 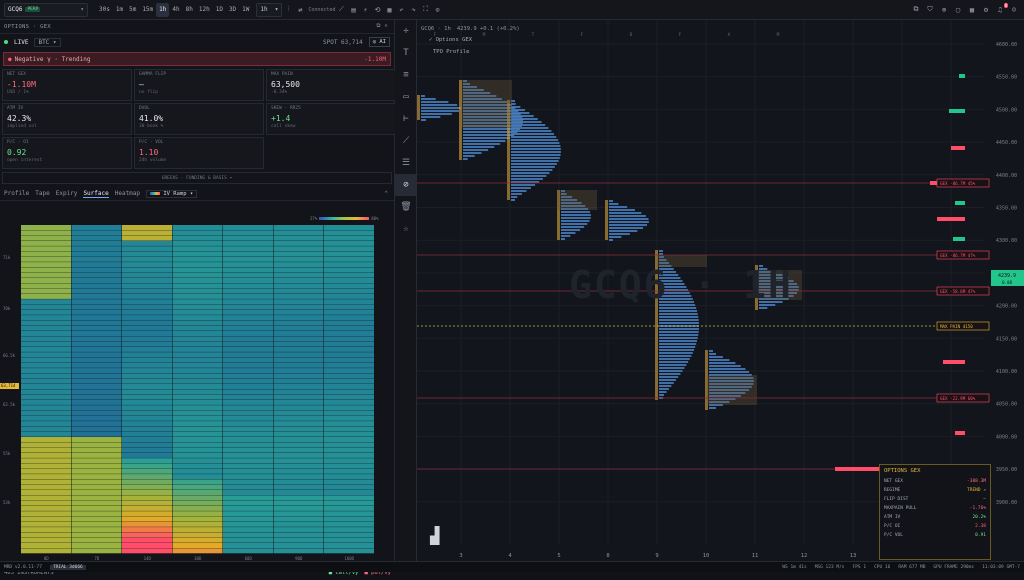 I want to click on metric-sub: USD / 1%, so click(x=18, y=92).